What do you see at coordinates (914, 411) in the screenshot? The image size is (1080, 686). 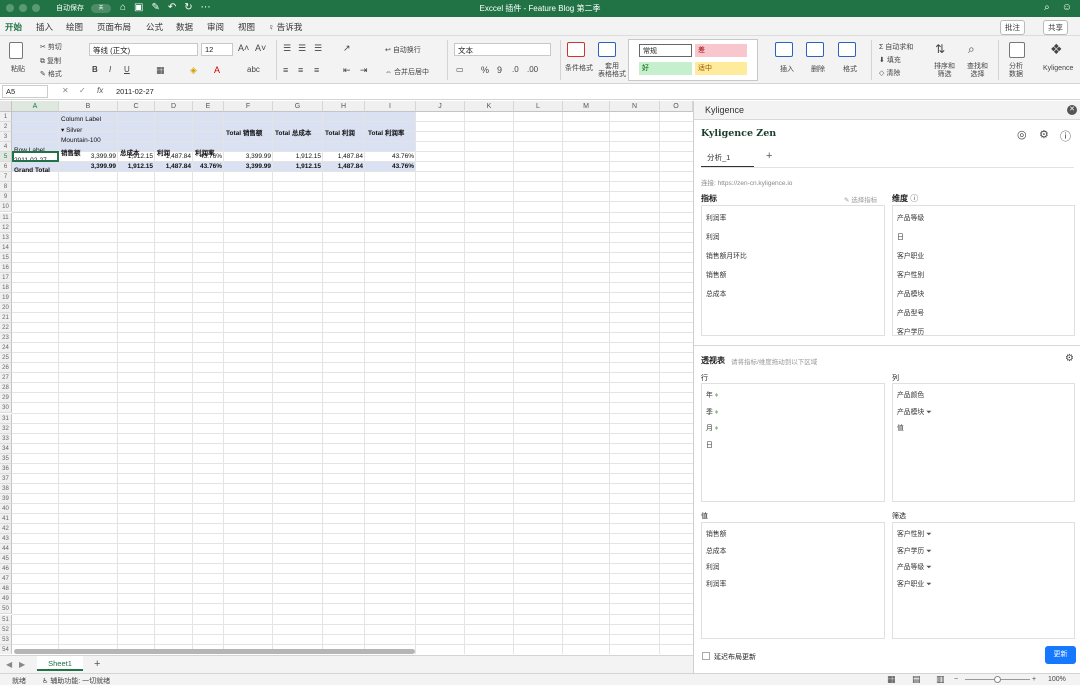 I see `column-field-item: 产品模块 ⏷` at bounding box center [914, 411].